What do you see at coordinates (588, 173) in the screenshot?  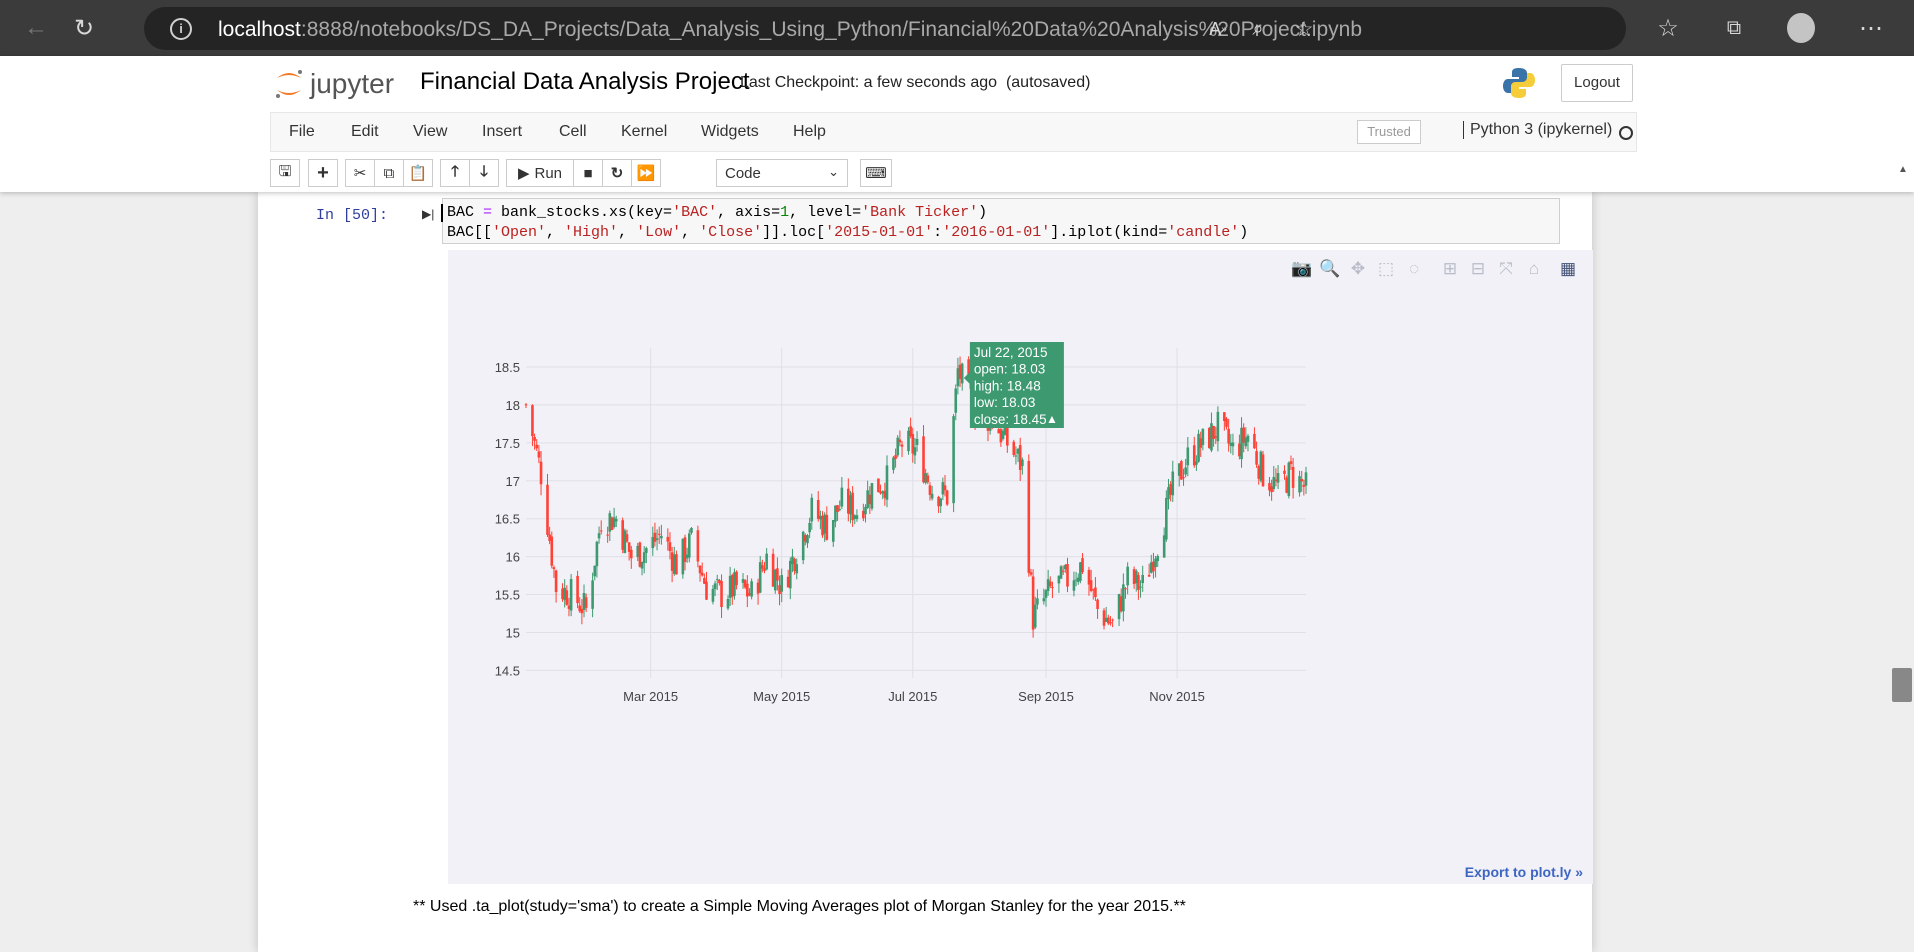 I see `interrupt-icon: ■` at bounding box center [588, 173].